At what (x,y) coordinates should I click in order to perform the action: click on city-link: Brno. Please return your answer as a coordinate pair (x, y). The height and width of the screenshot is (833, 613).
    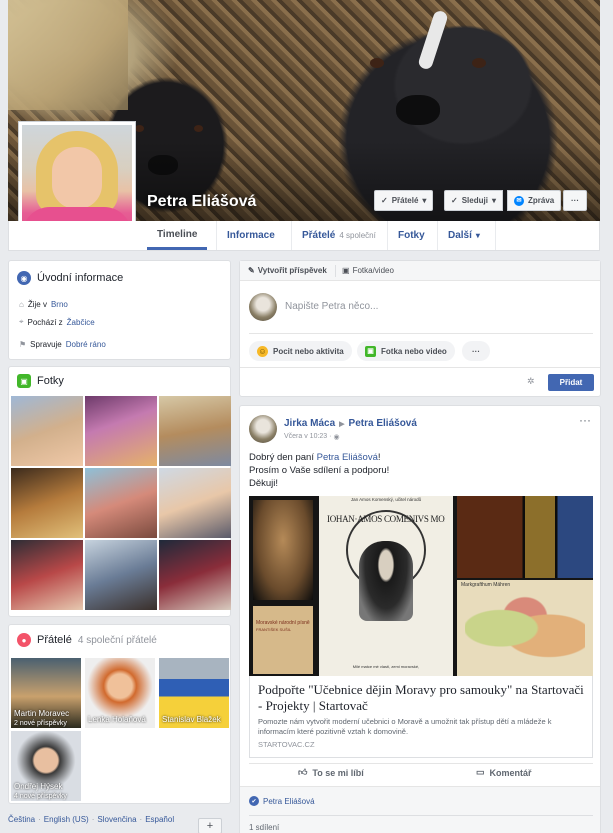
    Looking at the image, I should click on (59, 304).